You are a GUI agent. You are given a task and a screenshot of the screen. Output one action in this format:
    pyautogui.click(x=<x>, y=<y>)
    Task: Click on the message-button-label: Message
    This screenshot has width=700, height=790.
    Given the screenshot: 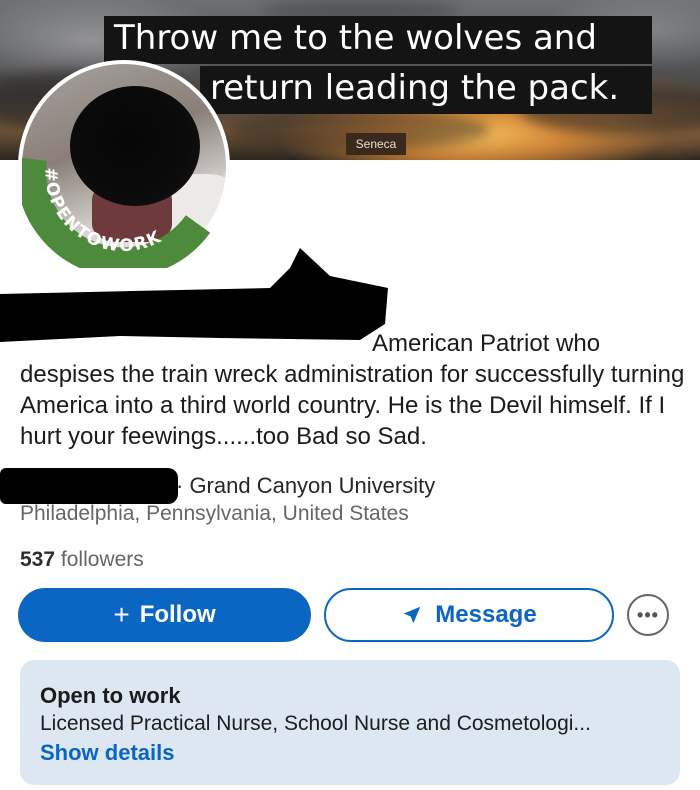 What is the action you would take?
    pyautogui.click(x=486, y=614)
    